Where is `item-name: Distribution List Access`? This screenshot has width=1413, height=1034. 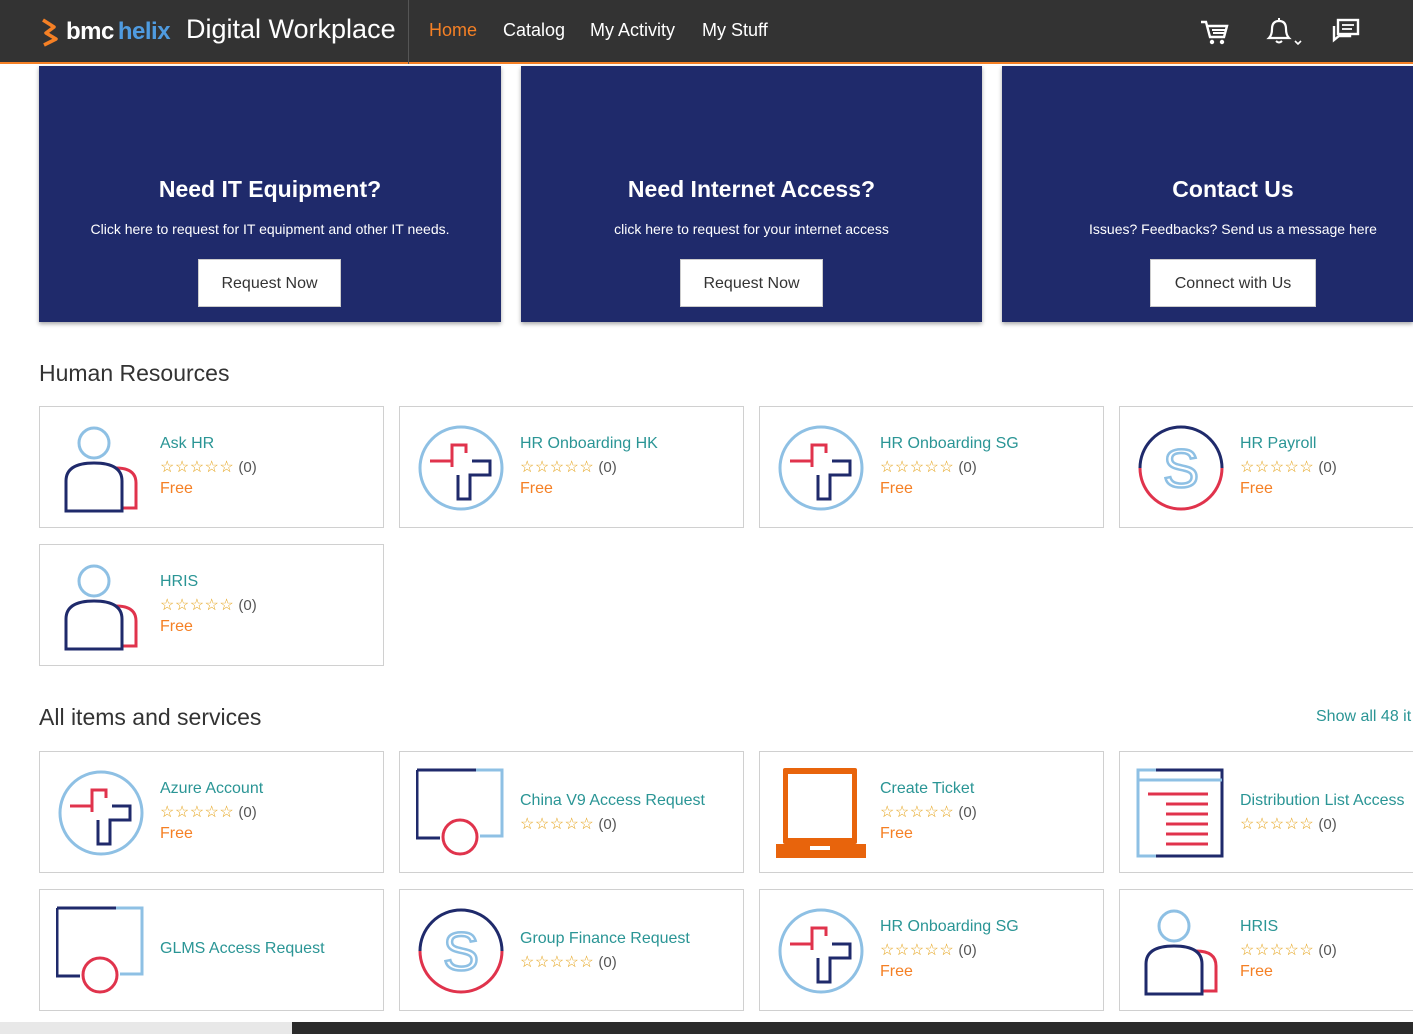
item-name: Distribution List Access is located at coordinates (1322, 801).